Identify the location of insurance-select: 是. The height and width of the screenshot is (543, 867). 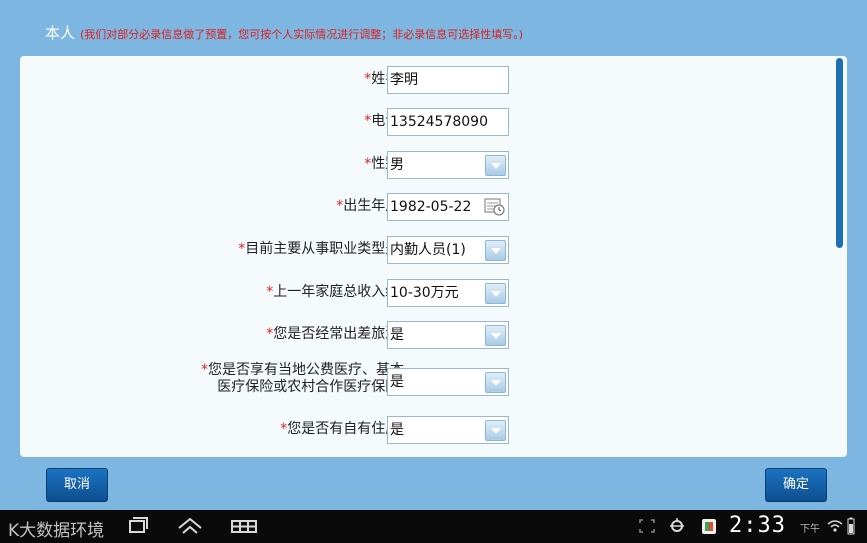
(448, 382).